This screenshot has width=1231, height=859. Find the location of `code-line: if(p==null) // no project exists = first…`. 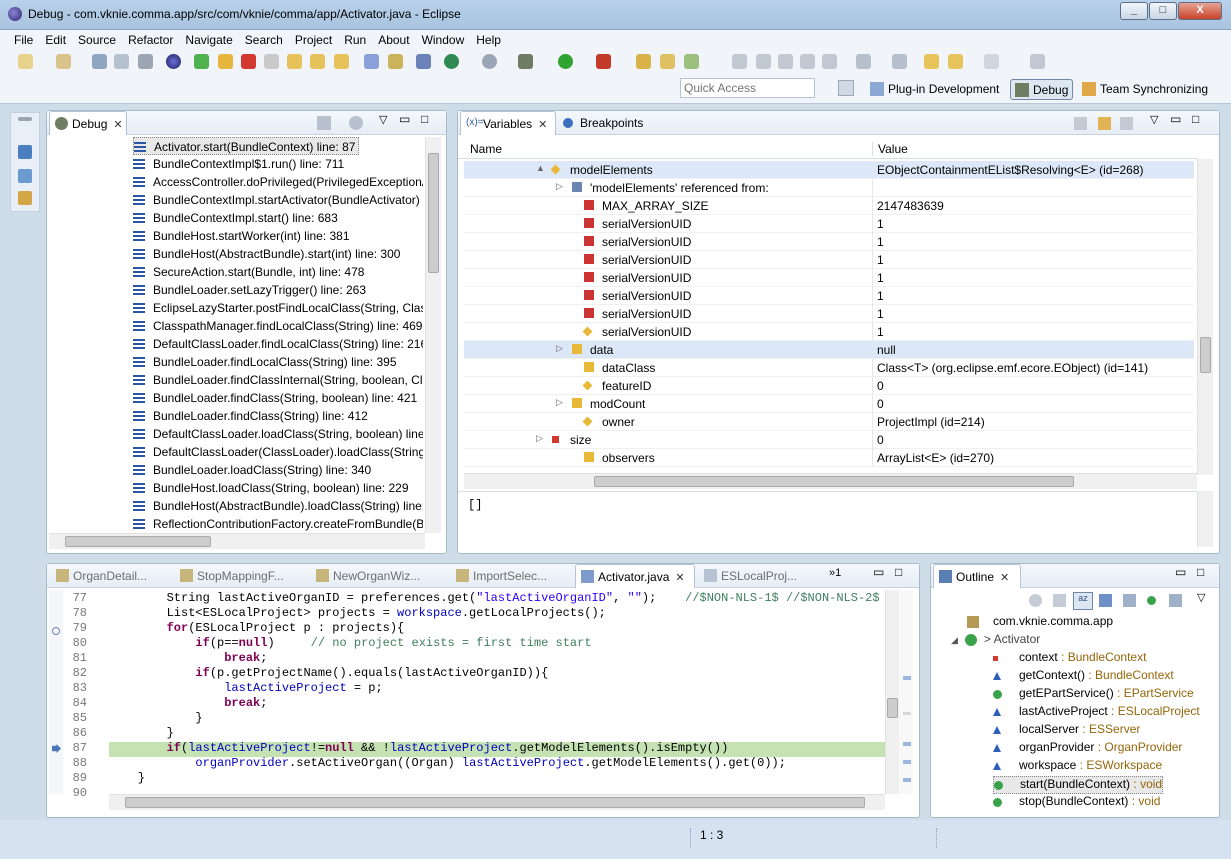

code-line: if(p==null) // no project exists = first… is located at coordinates (350, 643).